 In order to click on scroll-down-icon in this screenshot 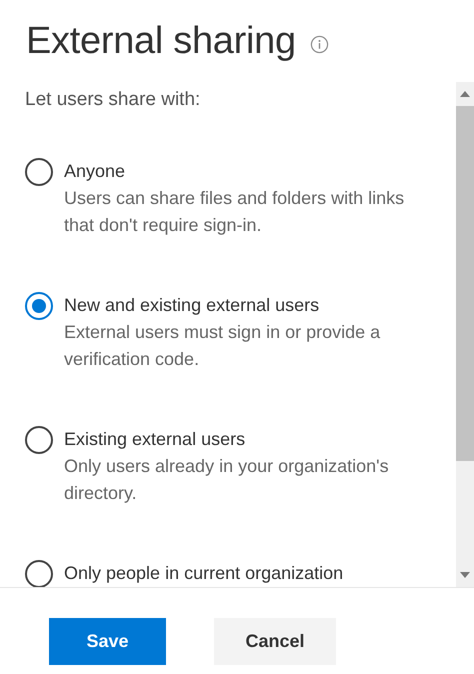, I will do `click(465, 575)`.